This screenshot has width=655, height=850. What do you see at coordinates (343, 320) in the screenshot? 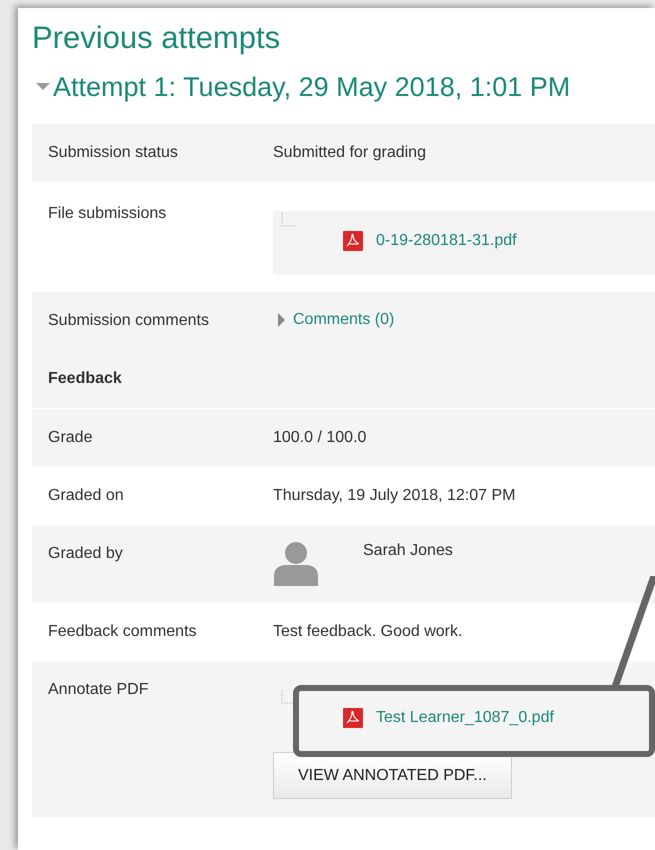
I see `comments-link: Comments (0)` at bounding box center [343, 320].